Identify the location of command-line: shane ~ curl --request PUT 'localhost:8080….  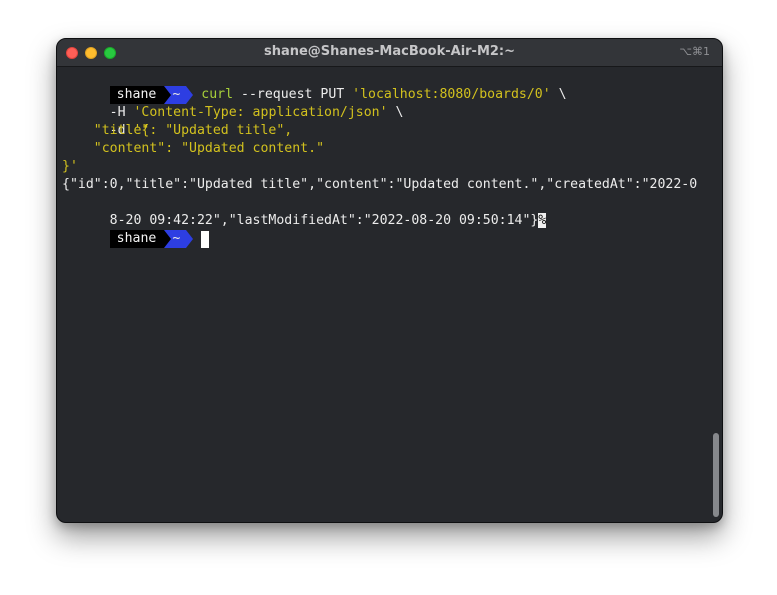
(385, 86).